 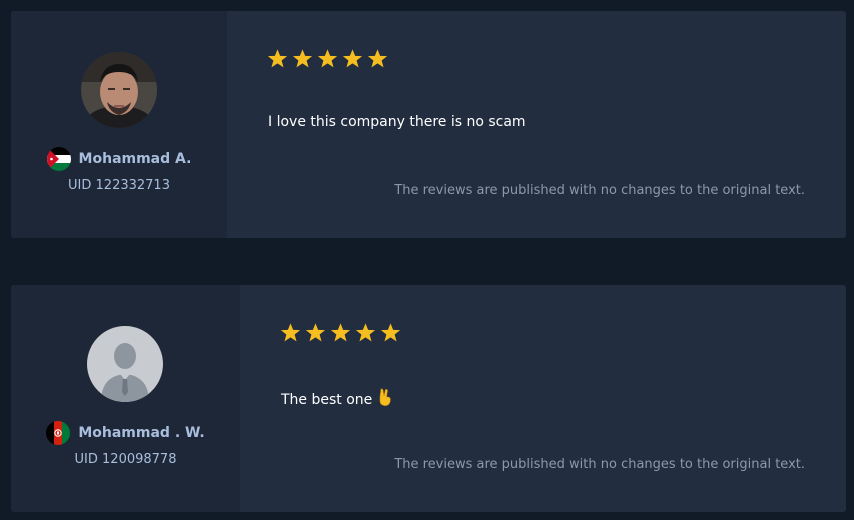 What do you see at coordinates (397, 122) in the screenshot?
I see `review-text: I love this company there is no scam` at bounding box center [397, 122].